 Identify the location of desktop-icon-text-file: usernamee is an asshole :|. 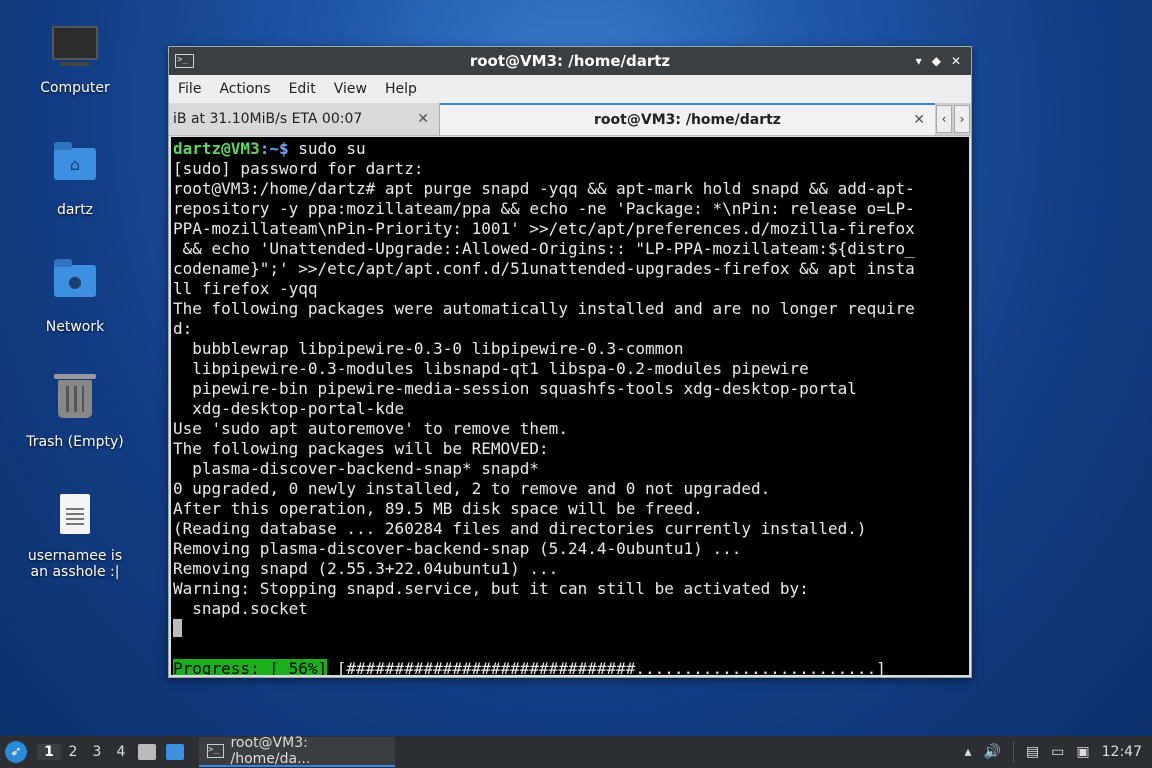
(75, 535).